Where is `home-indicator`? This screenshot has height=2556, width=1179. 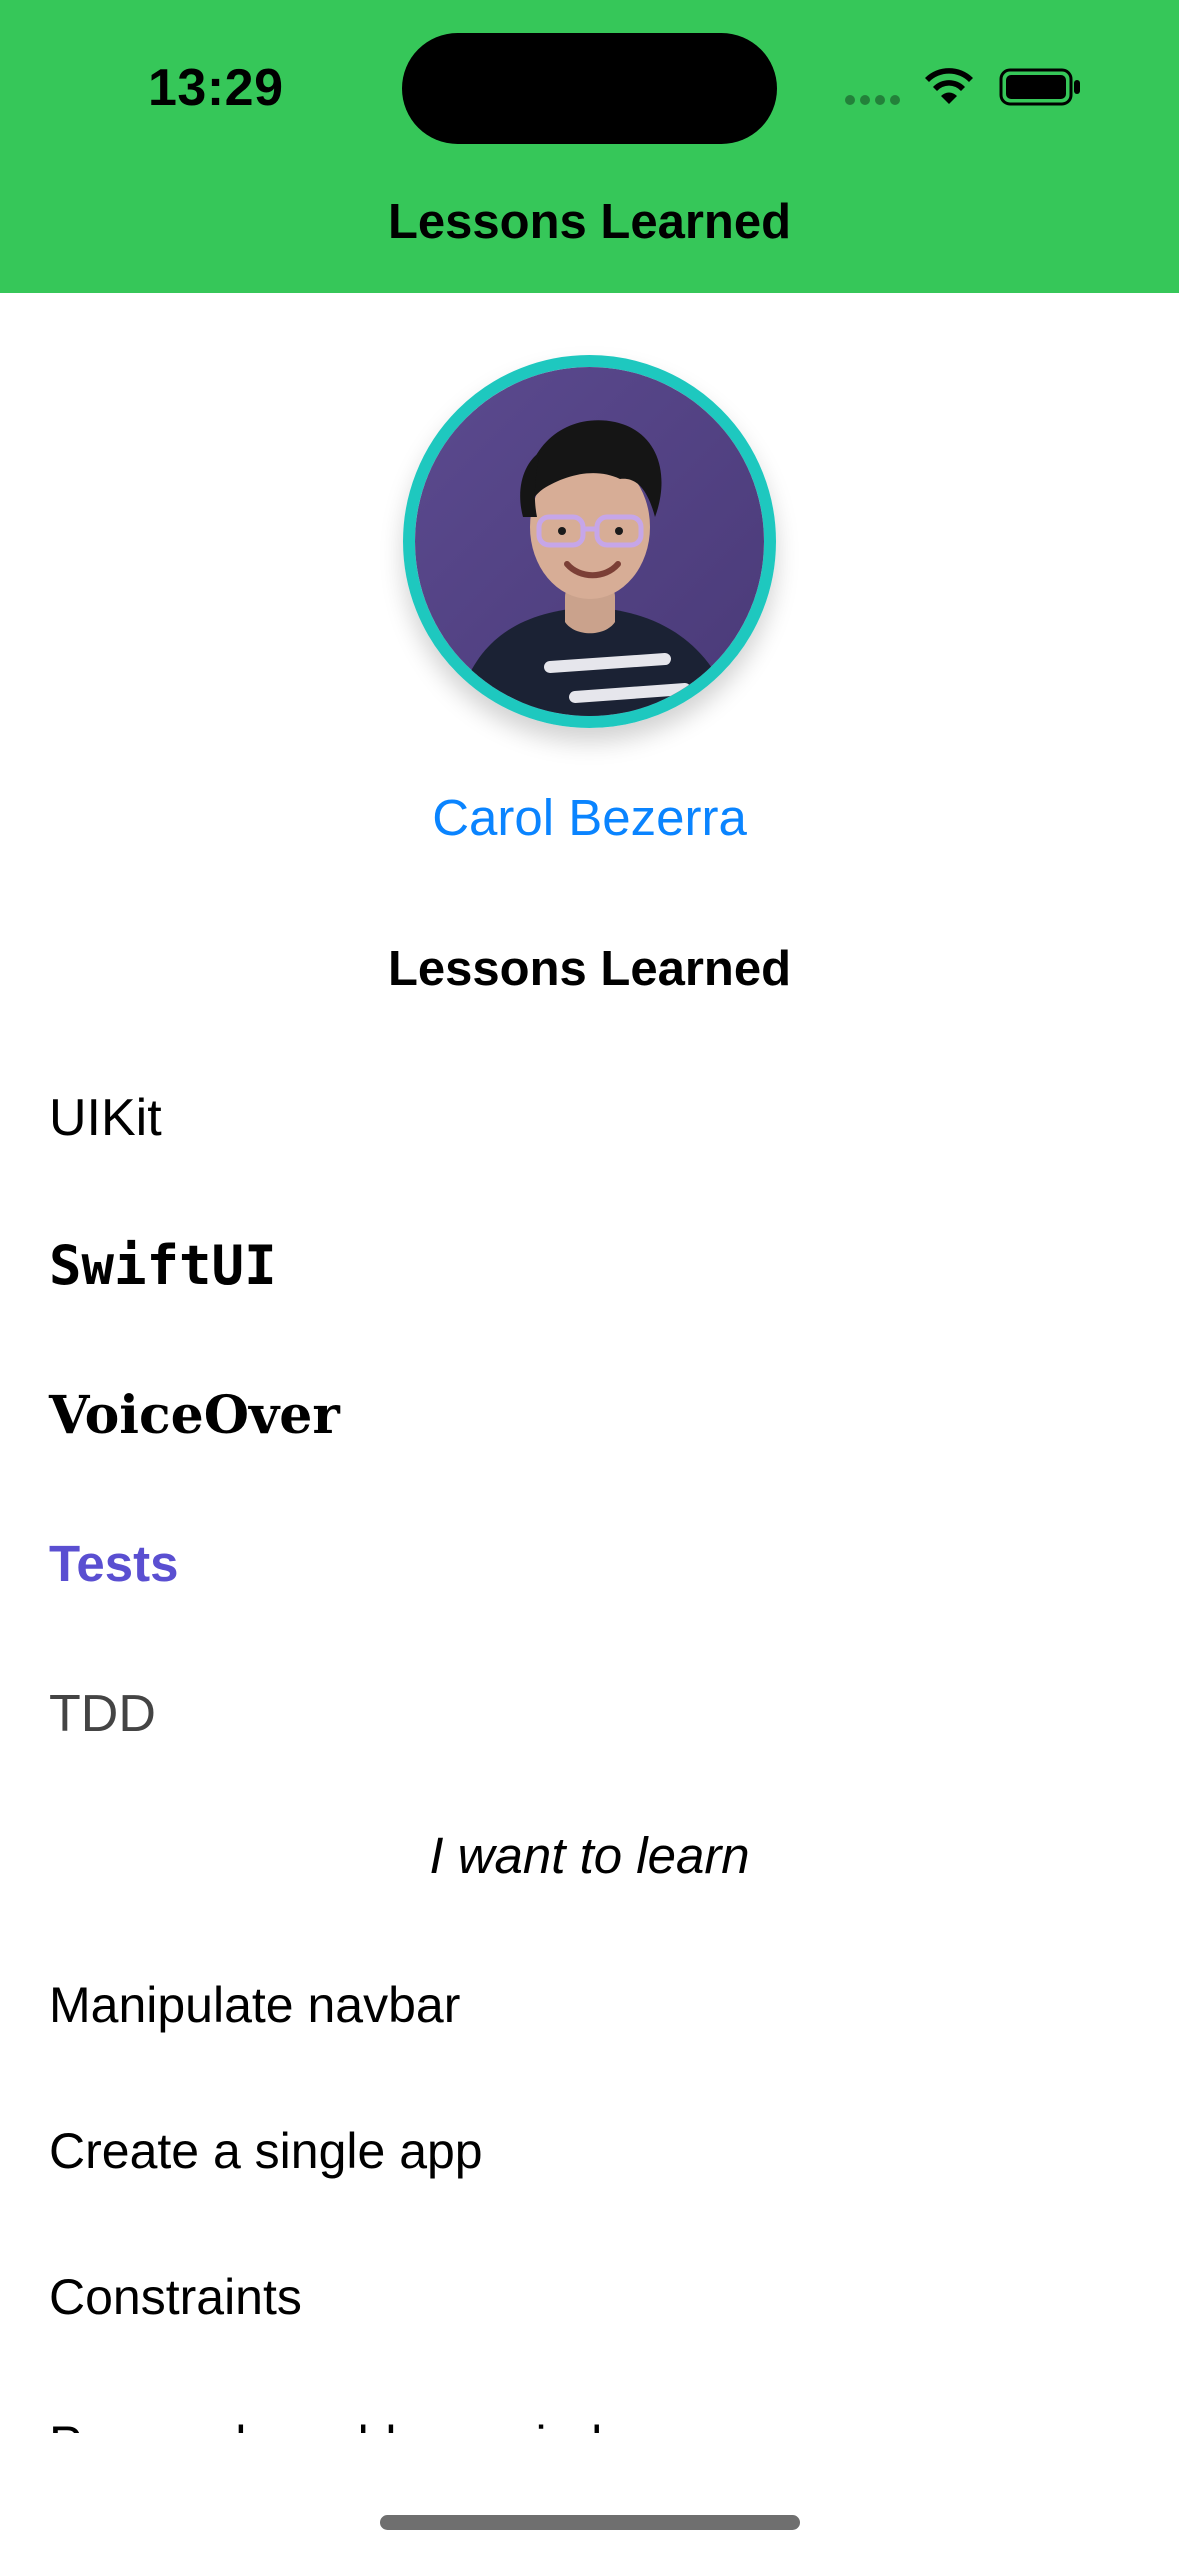
home-indicator is located at coordinates (590, 2522).